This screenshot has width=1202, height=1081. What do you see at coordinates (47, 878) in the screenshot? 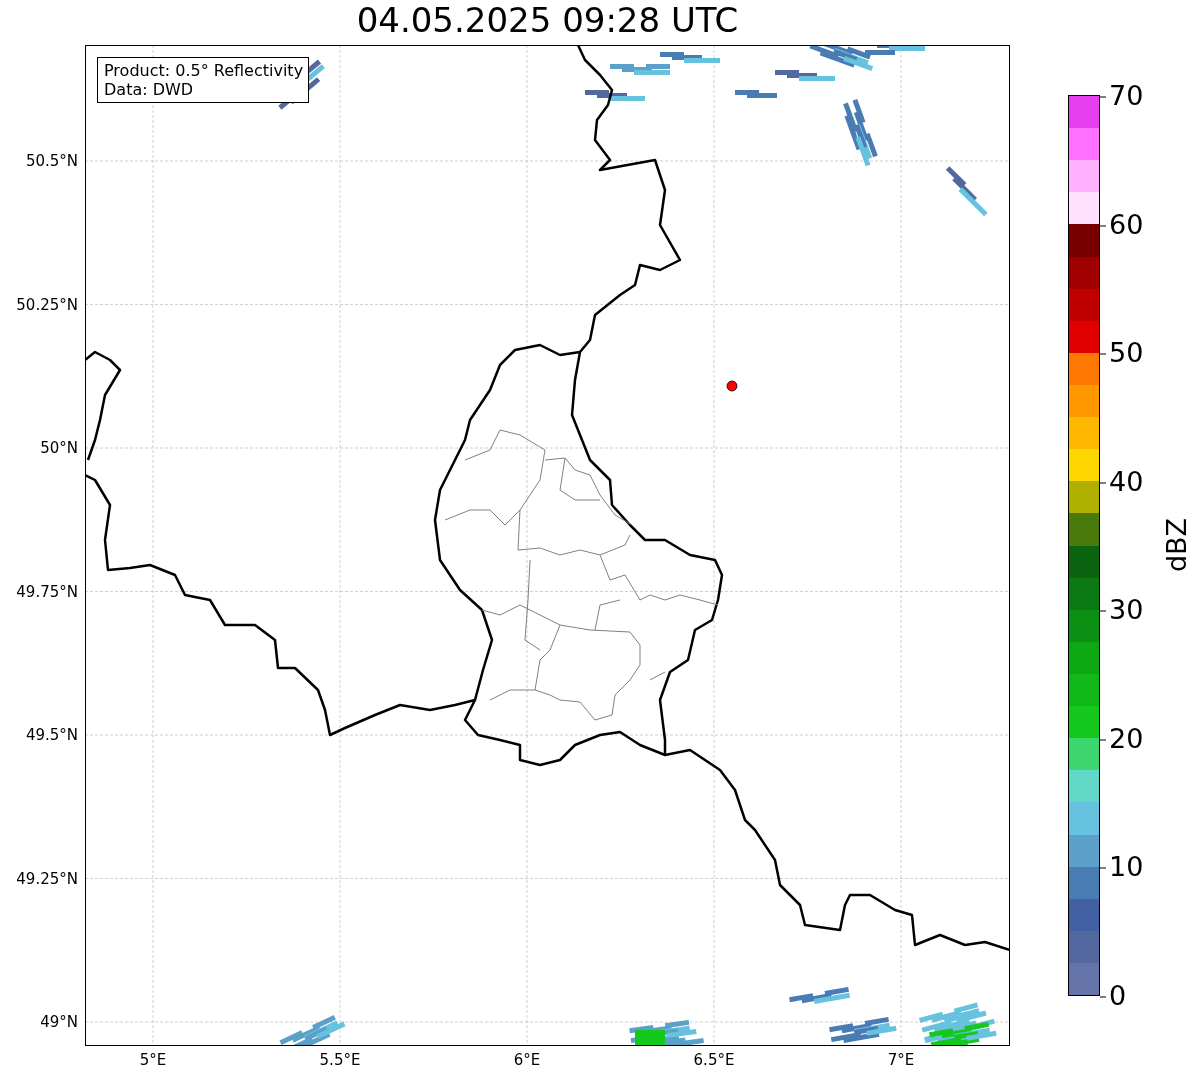
I see `latitude-label: 49.25°N` at bounding box center [47, 878].